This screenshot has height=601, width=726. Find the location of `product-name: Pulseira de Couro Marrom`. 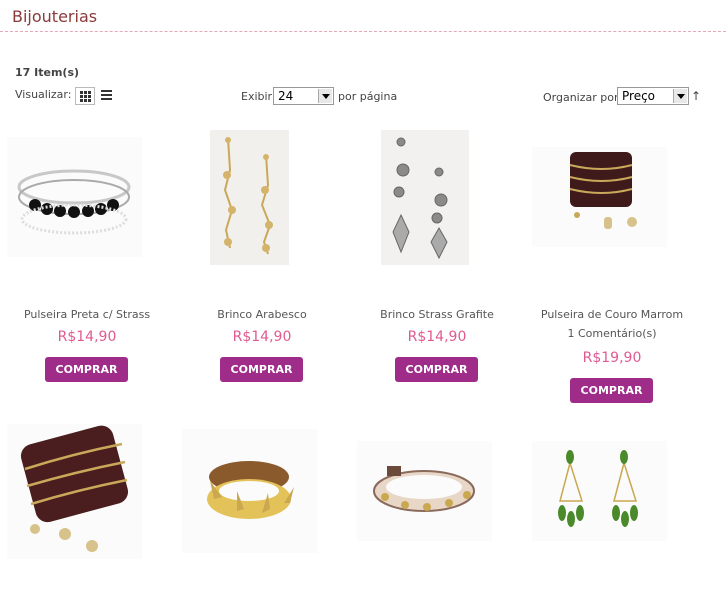

product-name: Pulseira de Couro Marrom is located at coordinates (612, 314).